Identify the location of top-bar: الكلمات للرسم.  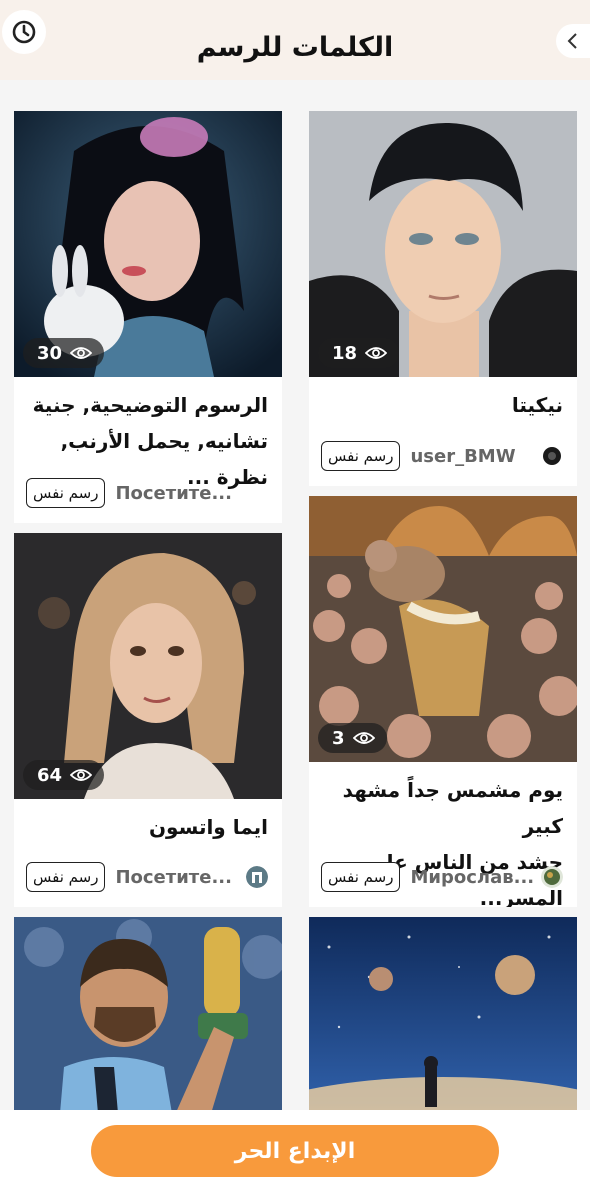
(295, 40).